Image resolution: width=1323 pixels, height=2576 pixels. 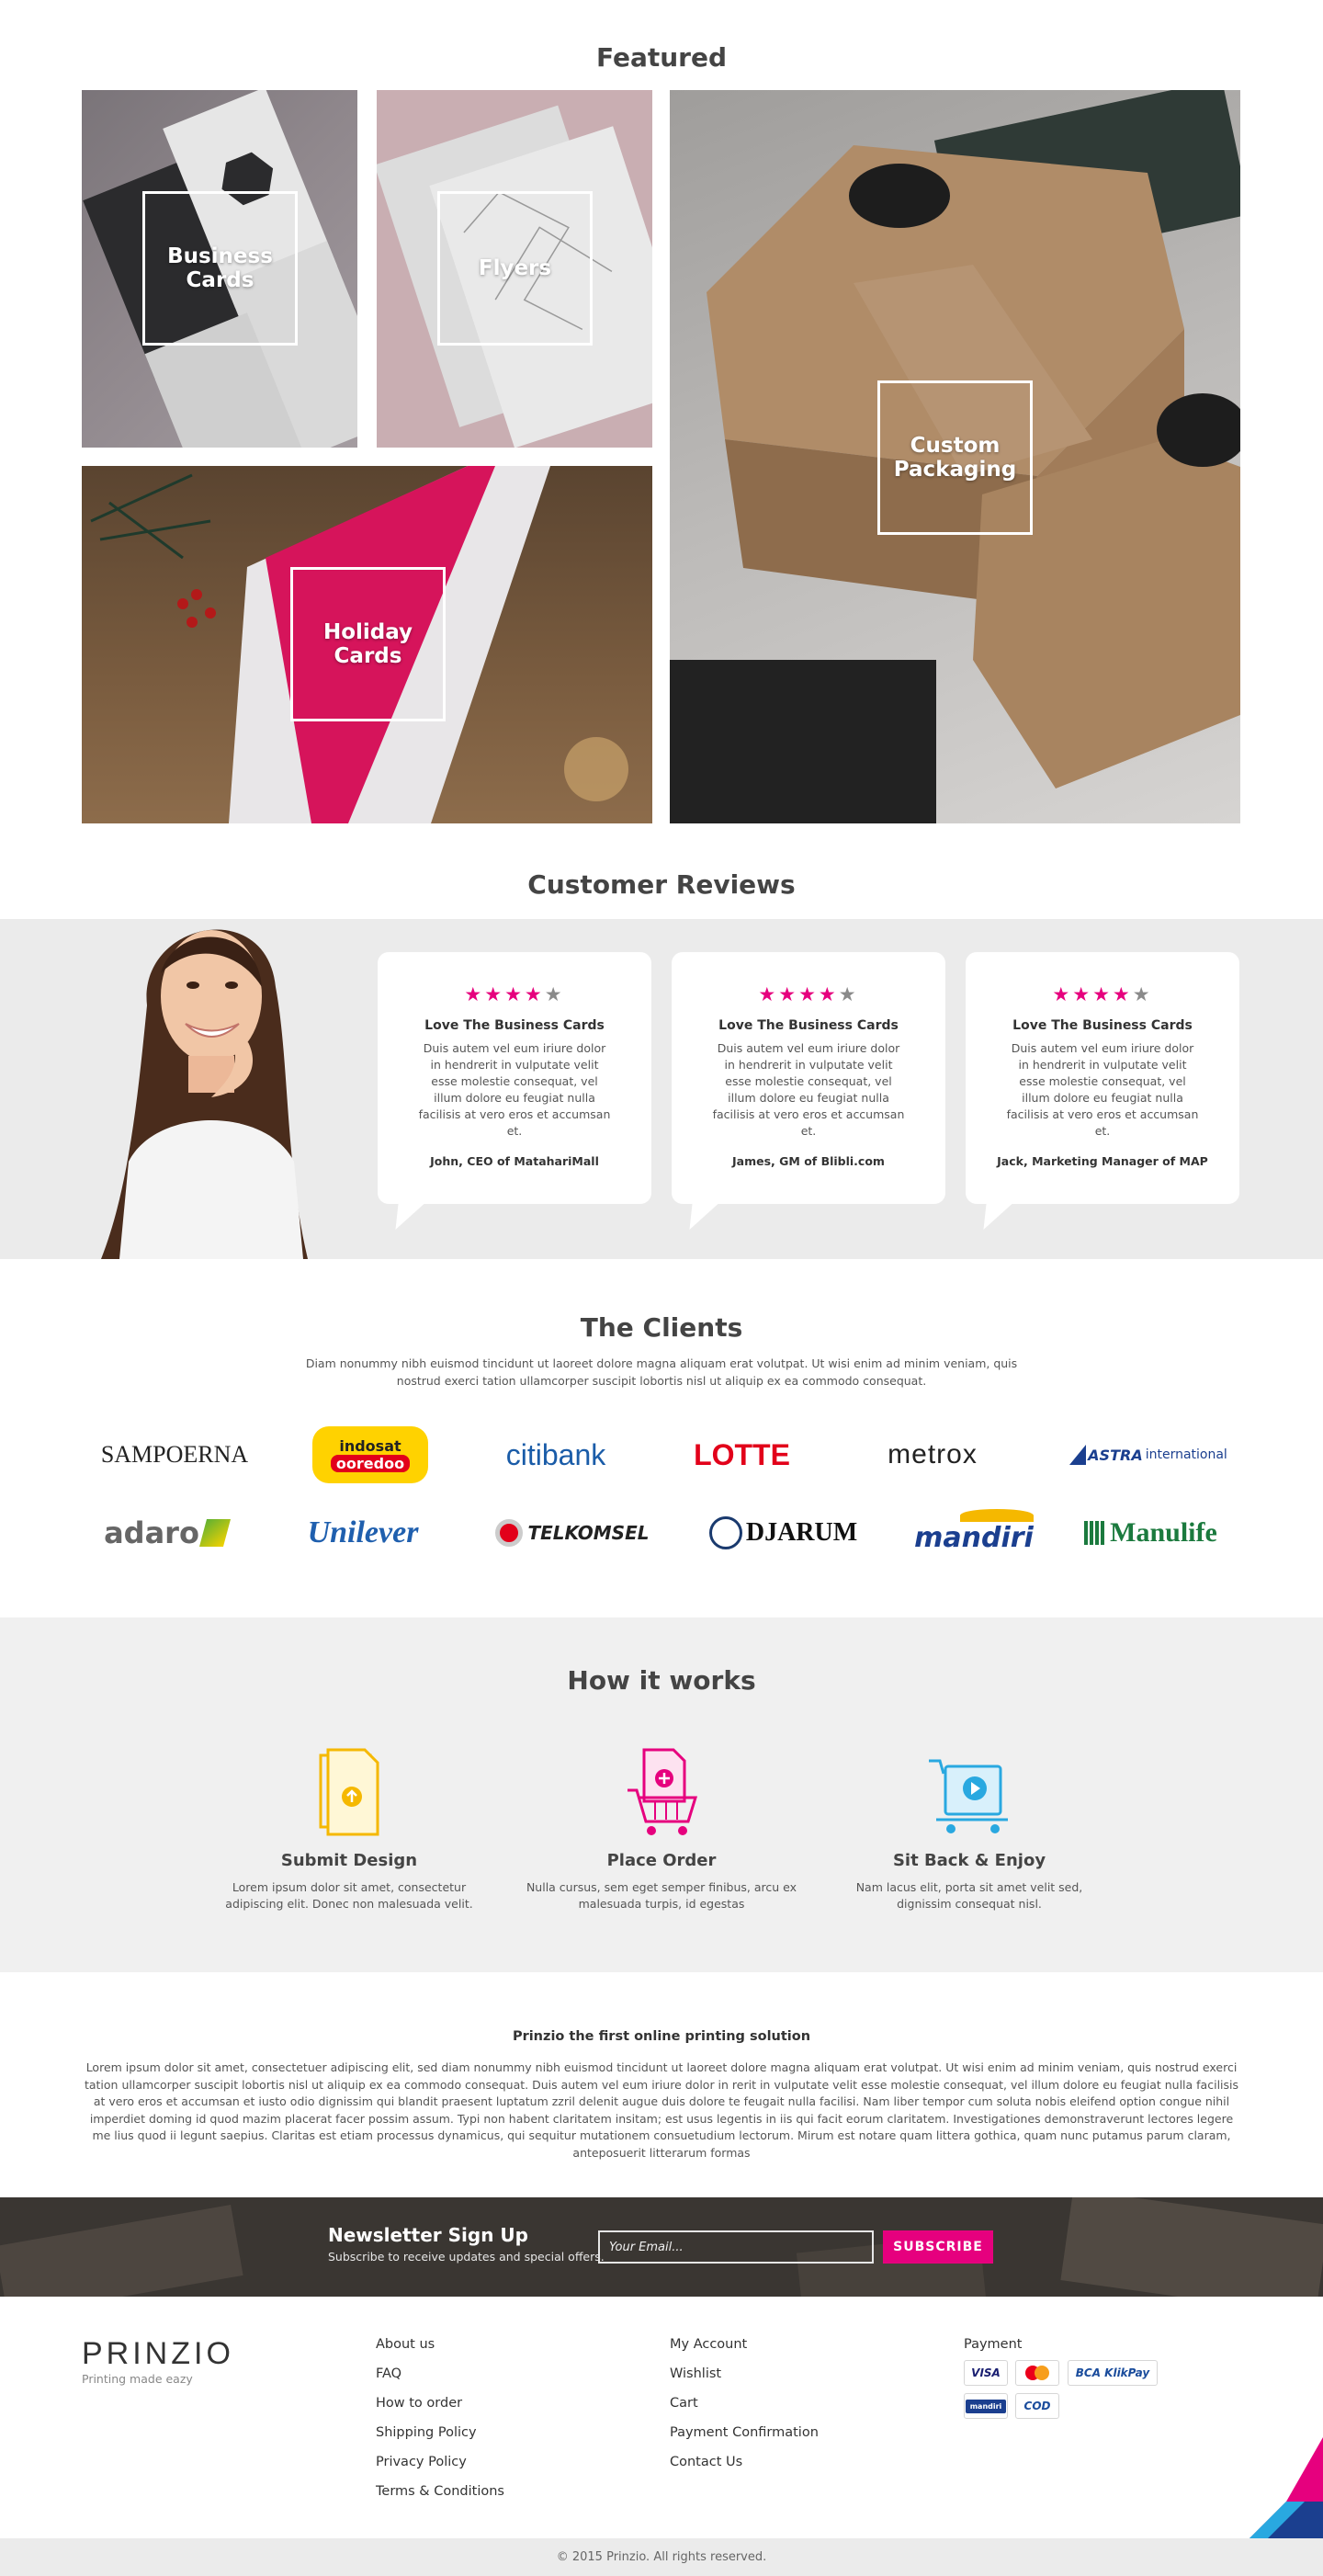 I want to click on tile-custom-packaging-label: Custom Packaging, so click(x=955, y=457).